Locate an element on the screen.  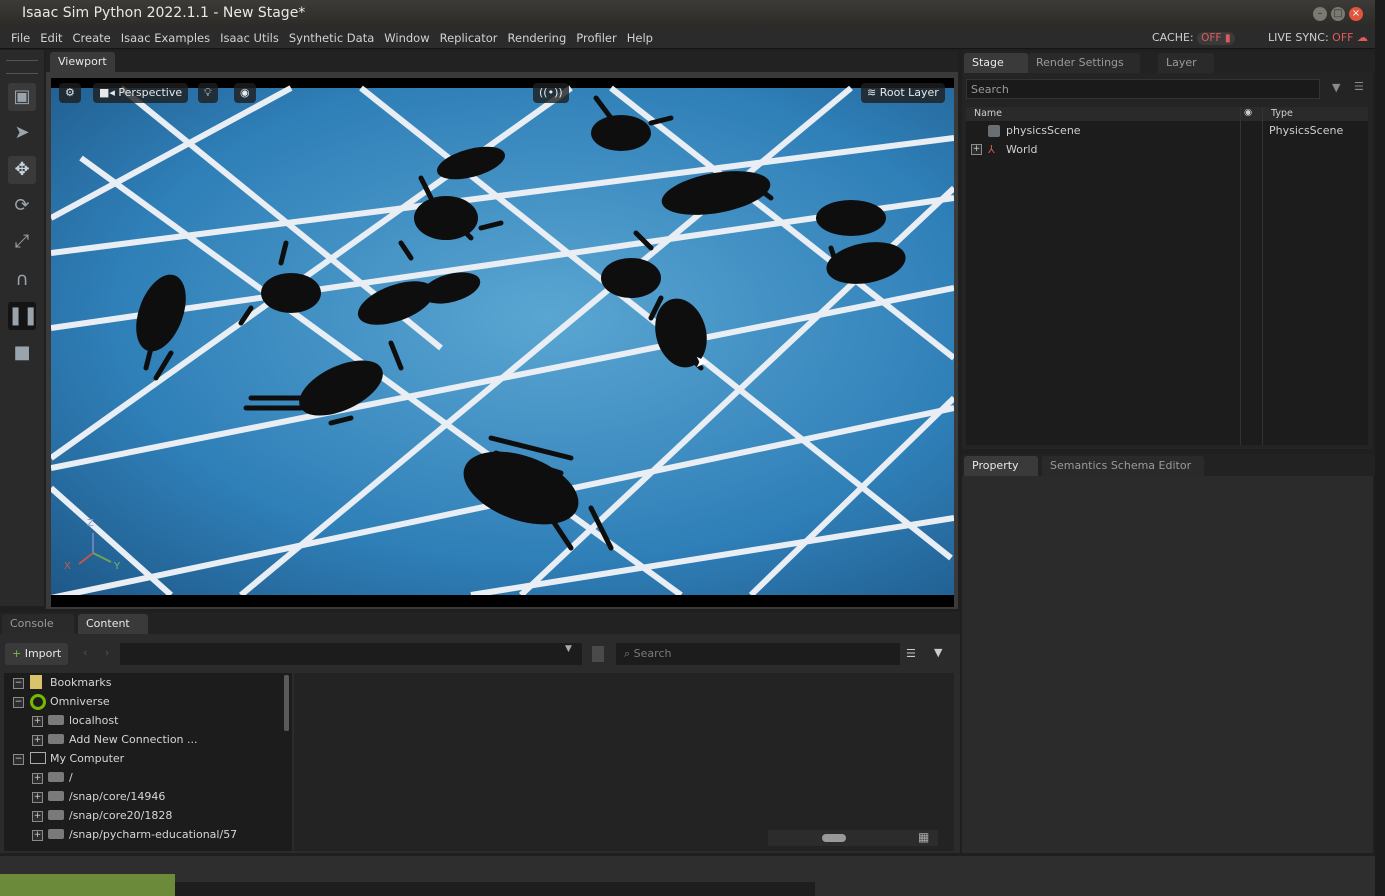
prim-name: World is located at coordinates (1022, 149).